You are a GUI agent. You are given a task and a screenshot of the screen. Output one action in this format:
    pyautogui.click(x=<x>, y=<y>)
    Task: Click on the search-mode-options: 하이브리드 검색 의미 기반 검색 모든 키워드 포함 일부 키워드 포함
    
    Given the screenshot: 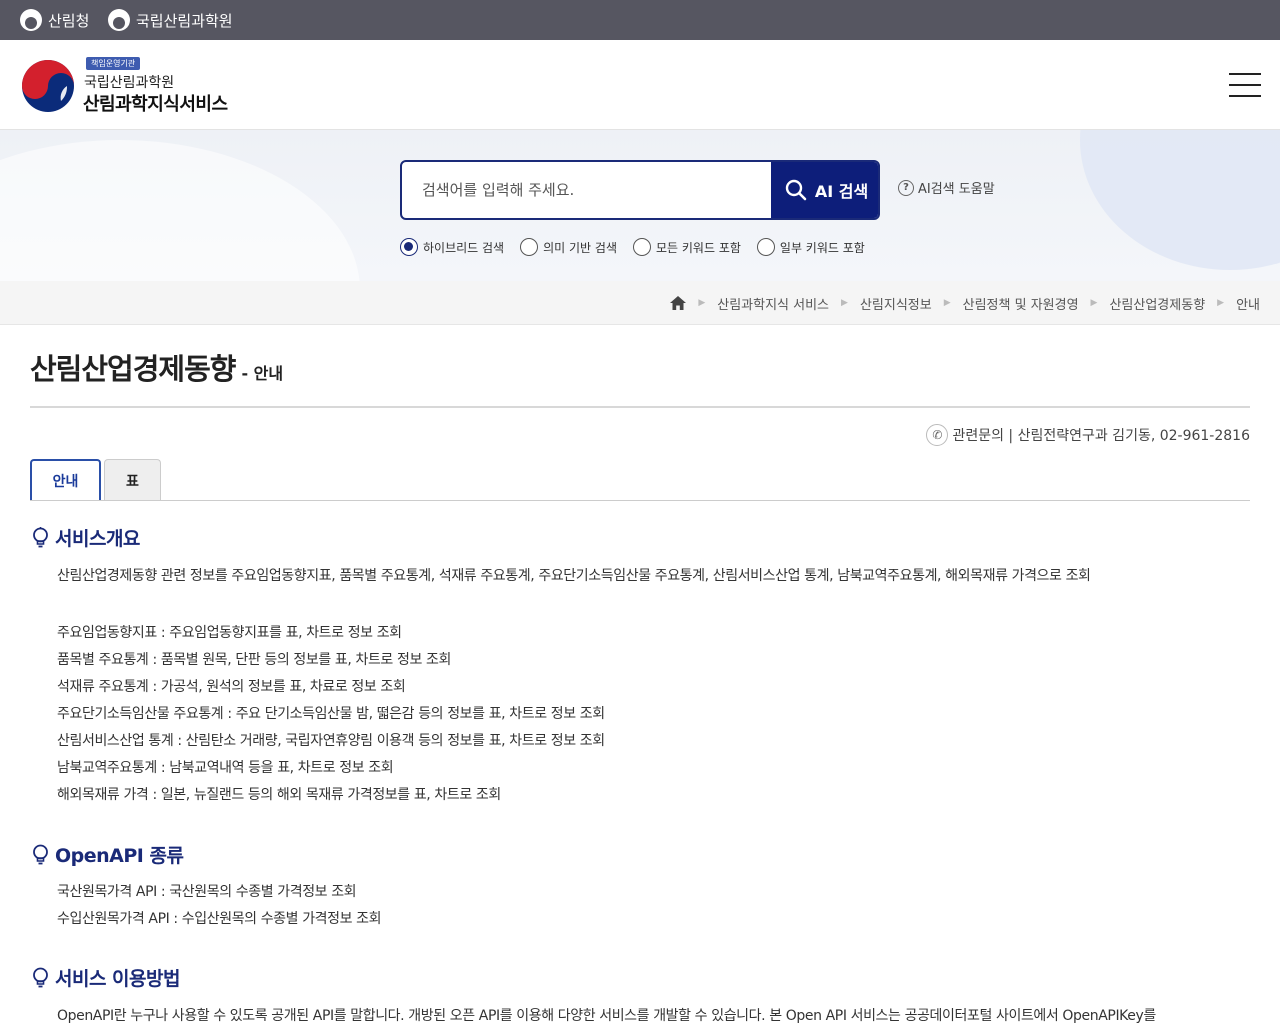 What is the action you would take?
    pyautogui.click(x=640, y=247)
    